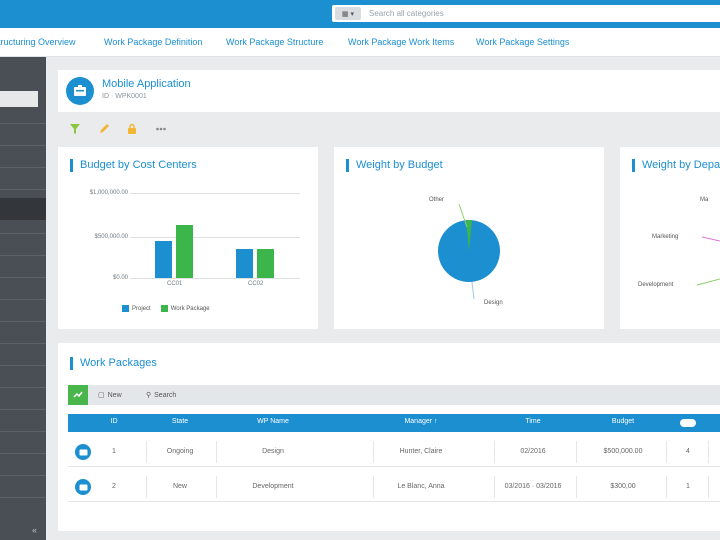 This screenshot has height=540, width=720. Describe the element at coordinates (19, 99) in the screenshot. I see `sidebar-search-input` at that location.